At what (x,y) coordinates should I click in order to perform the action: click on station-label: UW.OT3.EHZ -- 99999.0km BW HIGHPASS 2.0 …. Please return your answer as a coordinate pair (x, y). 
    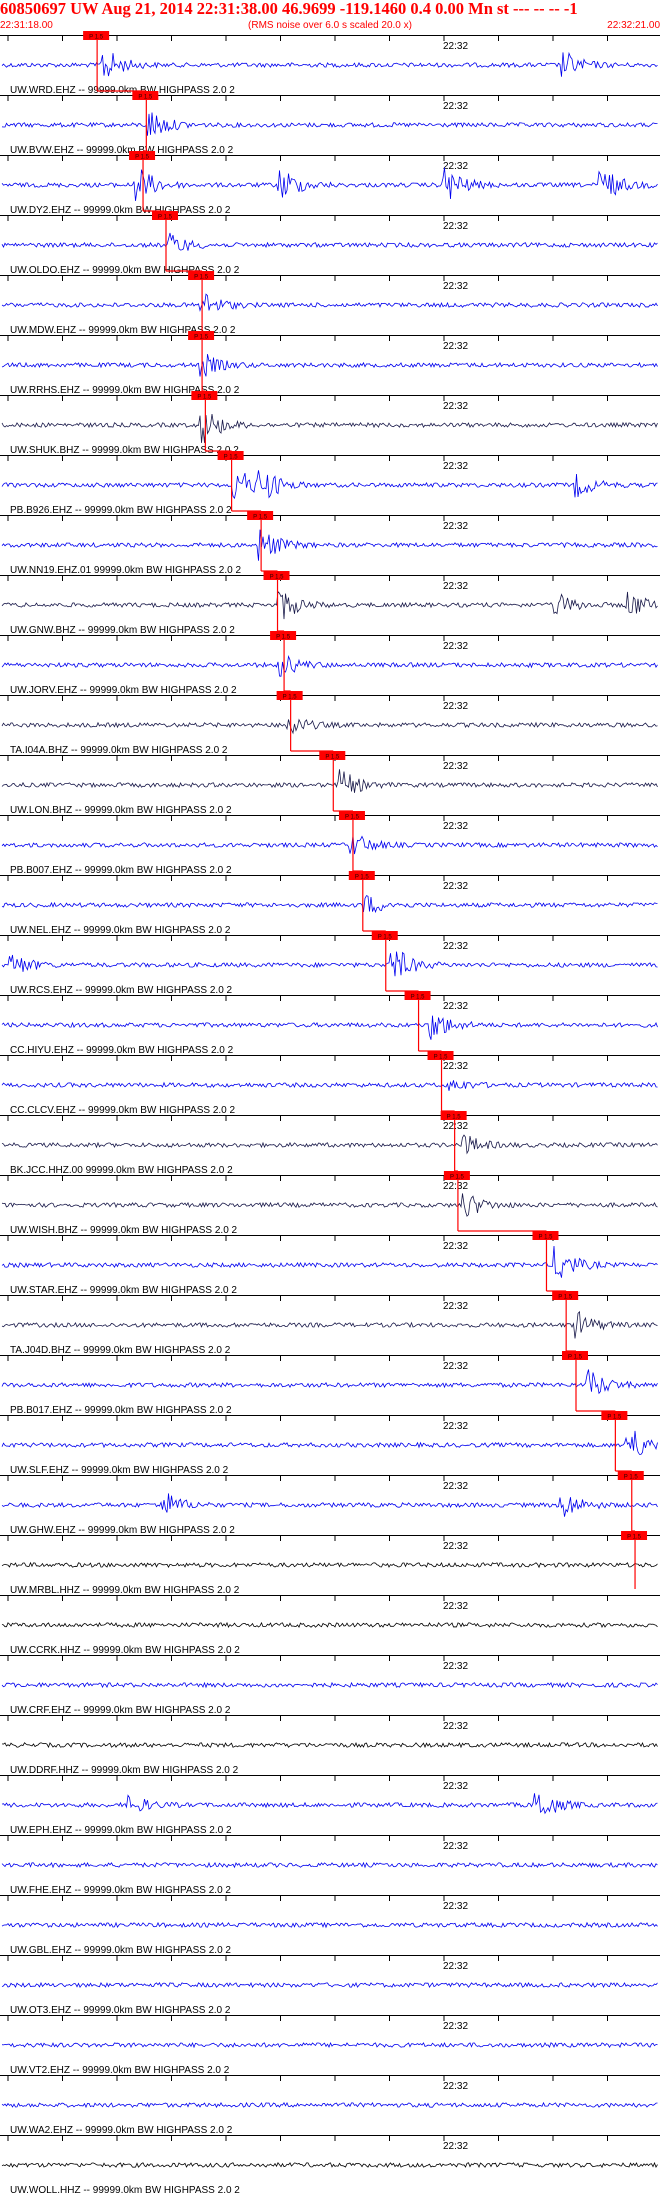
    Looking at the image, I should click on (120, 2010).